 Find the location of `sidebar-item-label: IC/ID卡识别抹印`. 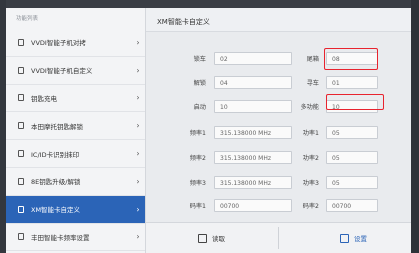

sidebar-item-label: IC/ID卡识别抹印 is located at coordinates (55, 154).